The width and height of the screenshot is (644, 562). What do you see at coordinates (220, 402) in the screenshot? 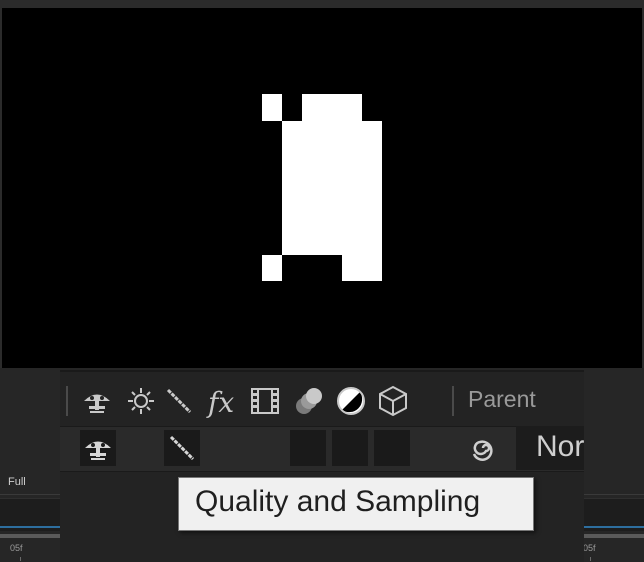
I see `svg-text: fx` at bounding box center [220, 402].